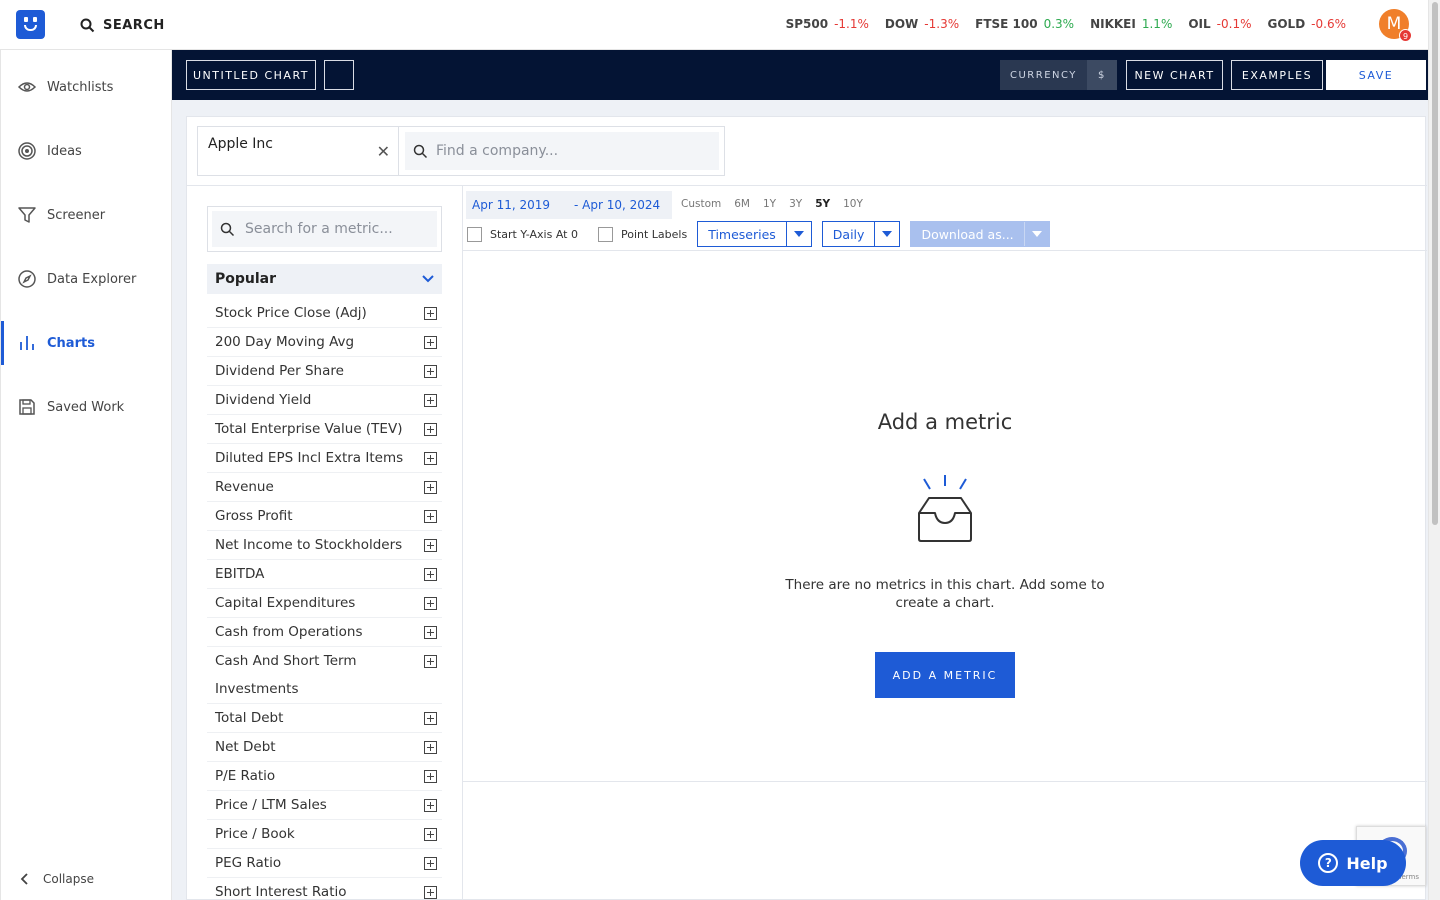 The height and width of the screenshot is (900, 1440). Describe the element at coordinates (701, 204) in the screenshot. I see `range-custom: Custom` at that location.